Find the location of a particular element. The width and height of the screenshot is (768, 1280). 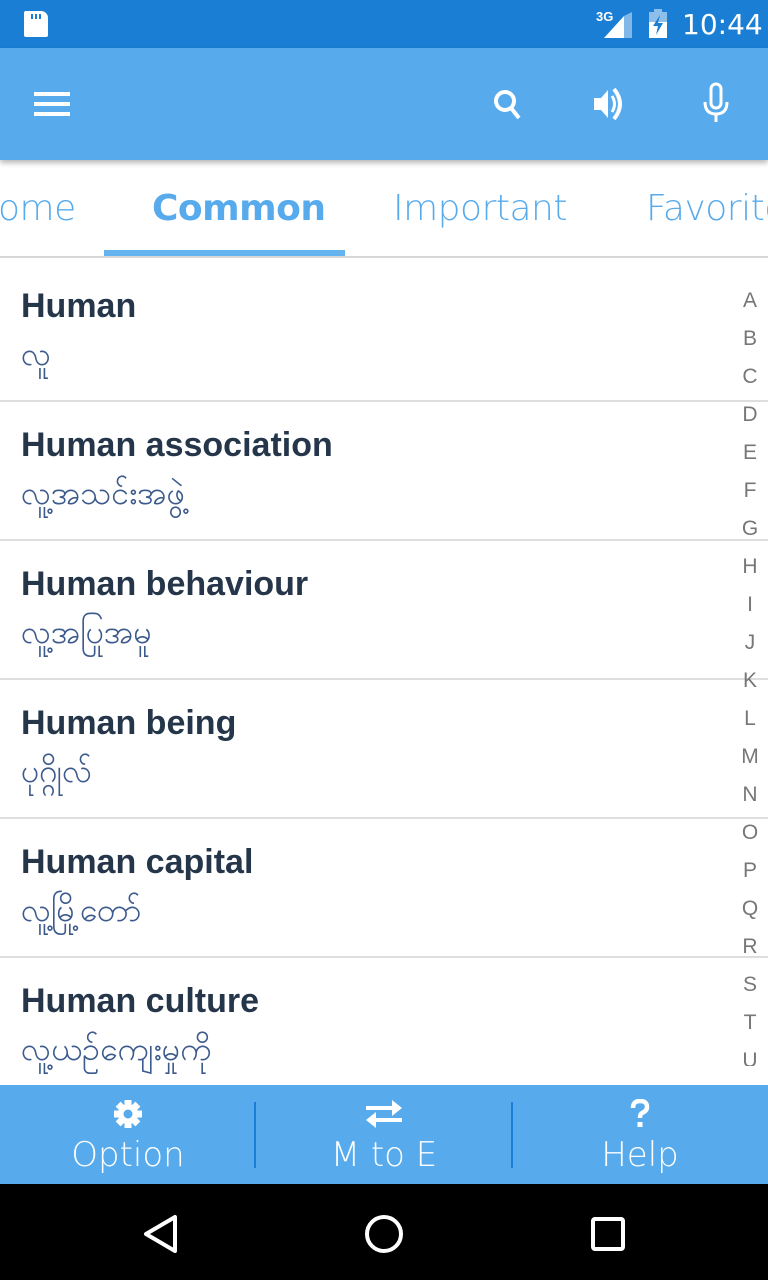

index-letter-c: C is located at coordinates (750, 377).